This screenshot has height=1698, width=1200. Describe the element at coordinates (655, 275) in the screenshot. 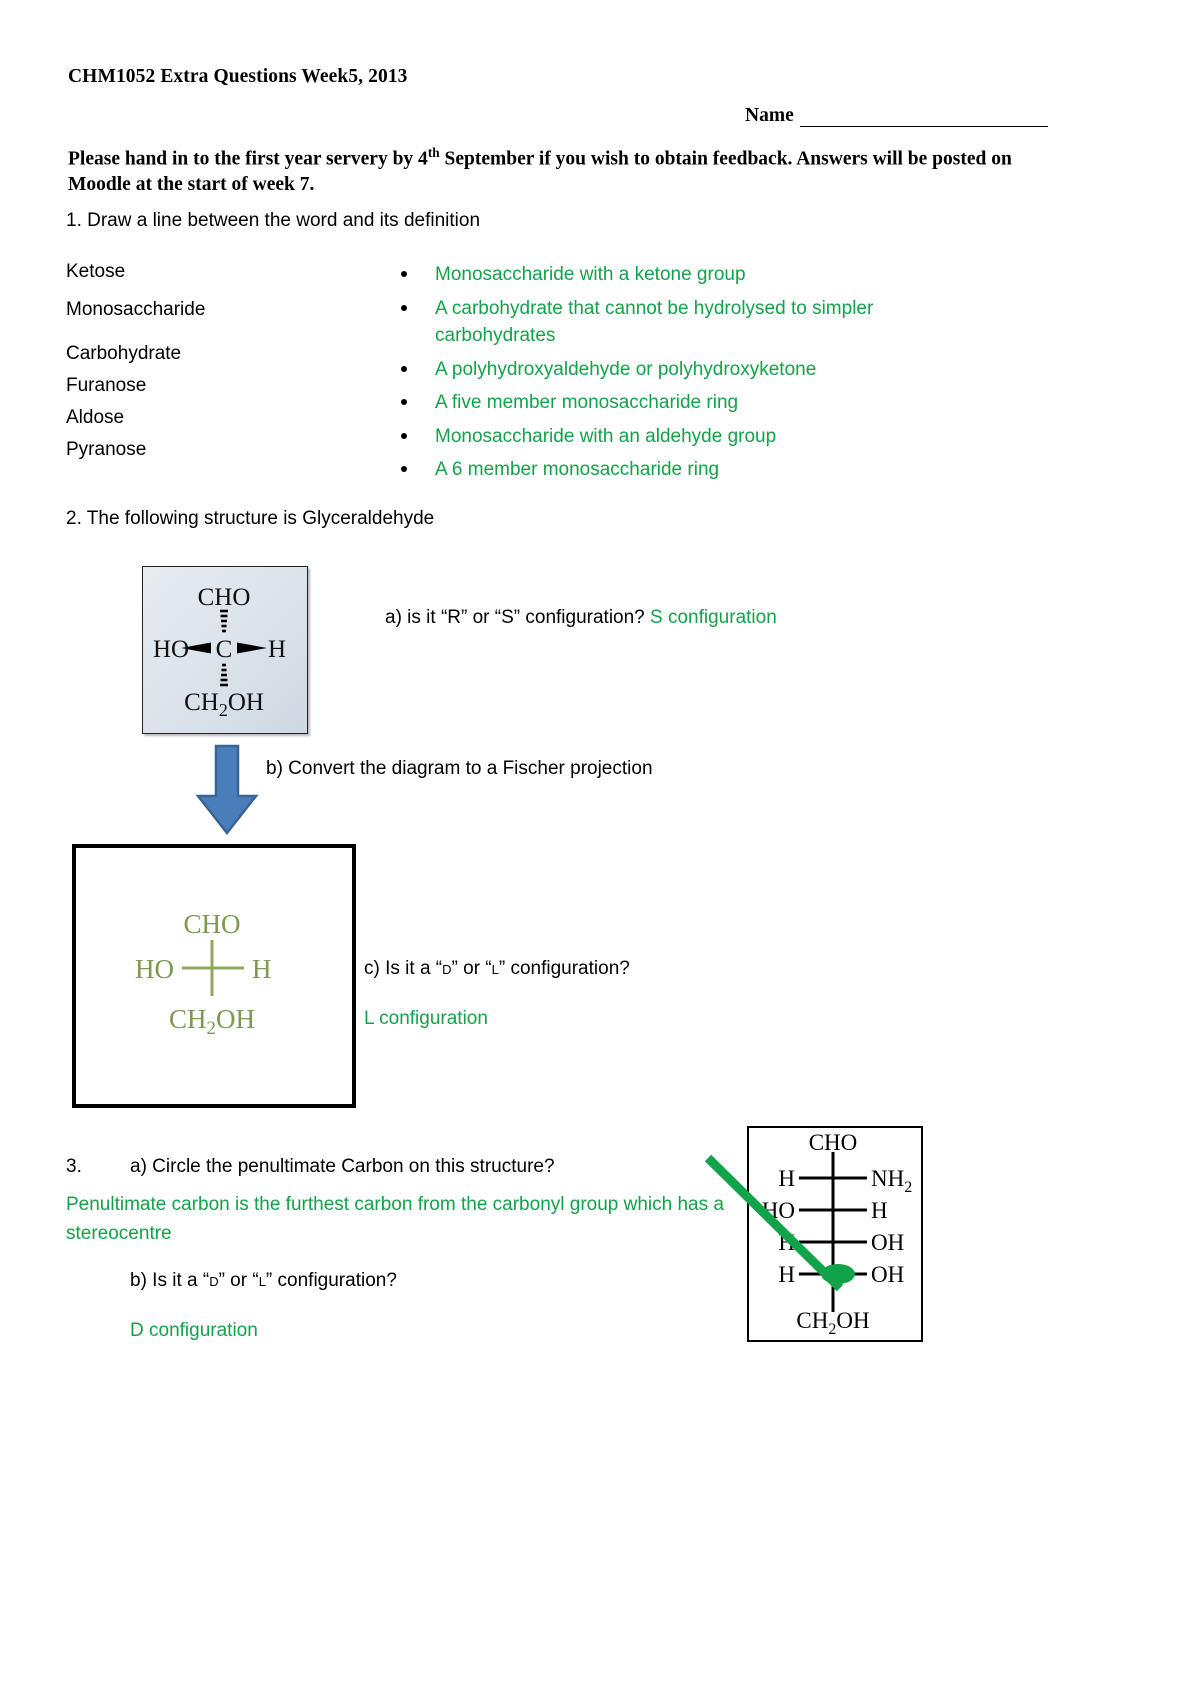

I see `list-item: Monosaccharide with a ketone group` at that location.